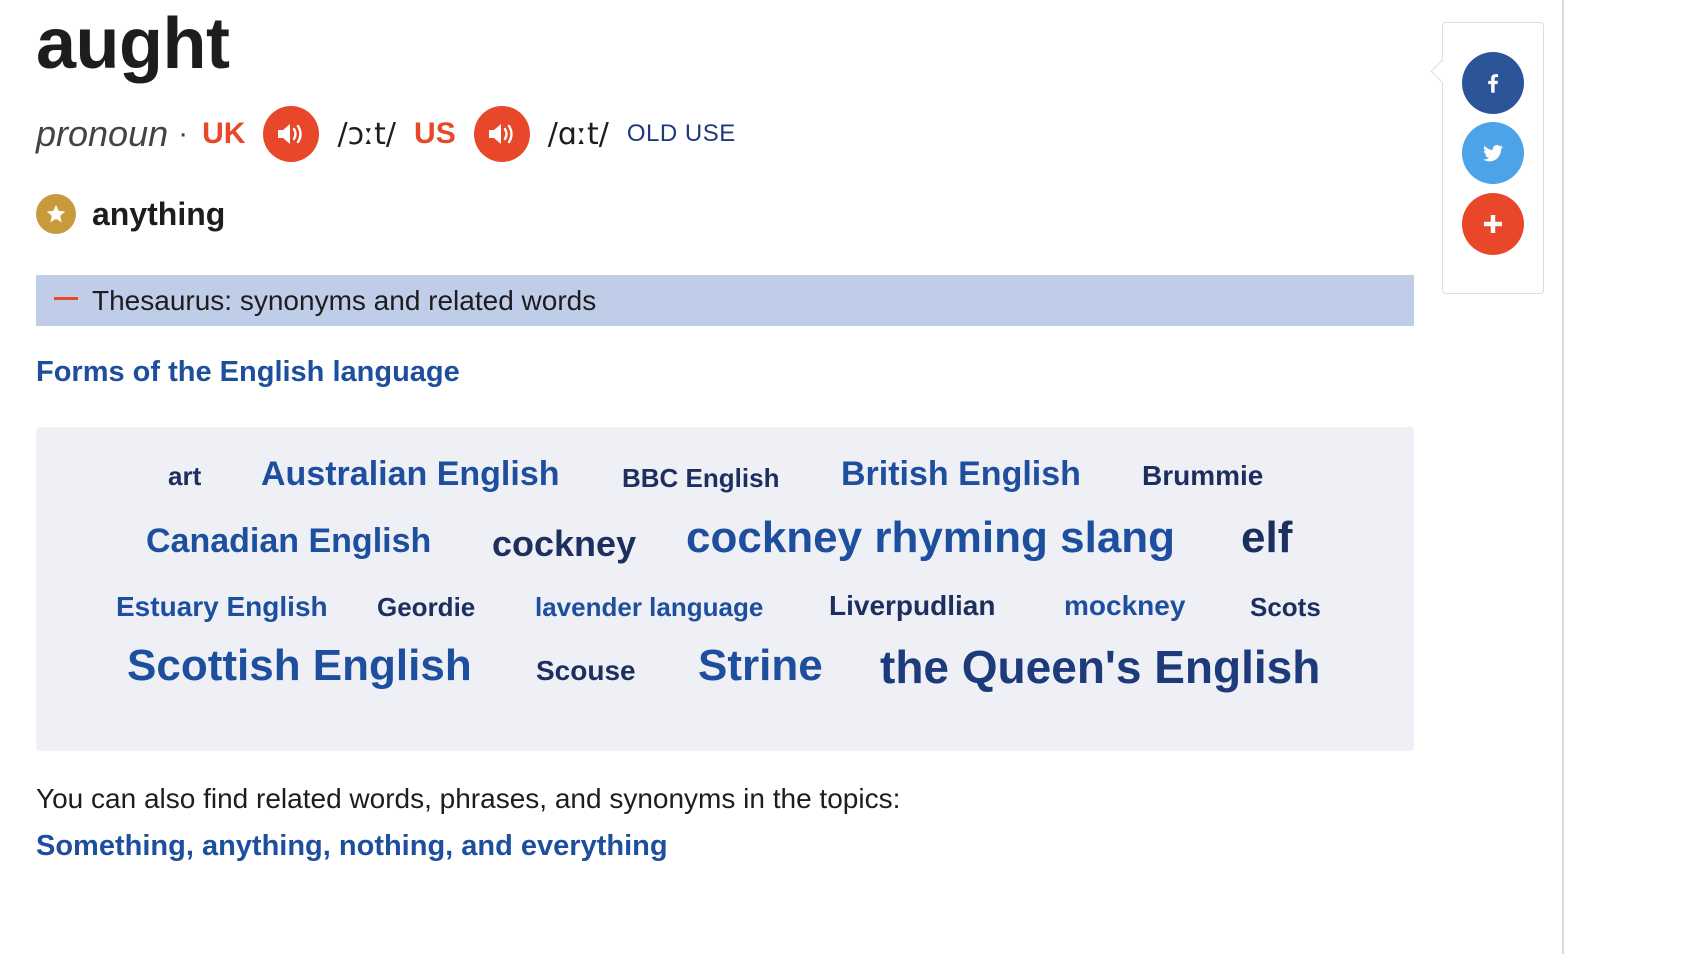 The image size is (1690, 954). I want to click on cloud-word-scottish-english: Scottish English, so click(299, 666).